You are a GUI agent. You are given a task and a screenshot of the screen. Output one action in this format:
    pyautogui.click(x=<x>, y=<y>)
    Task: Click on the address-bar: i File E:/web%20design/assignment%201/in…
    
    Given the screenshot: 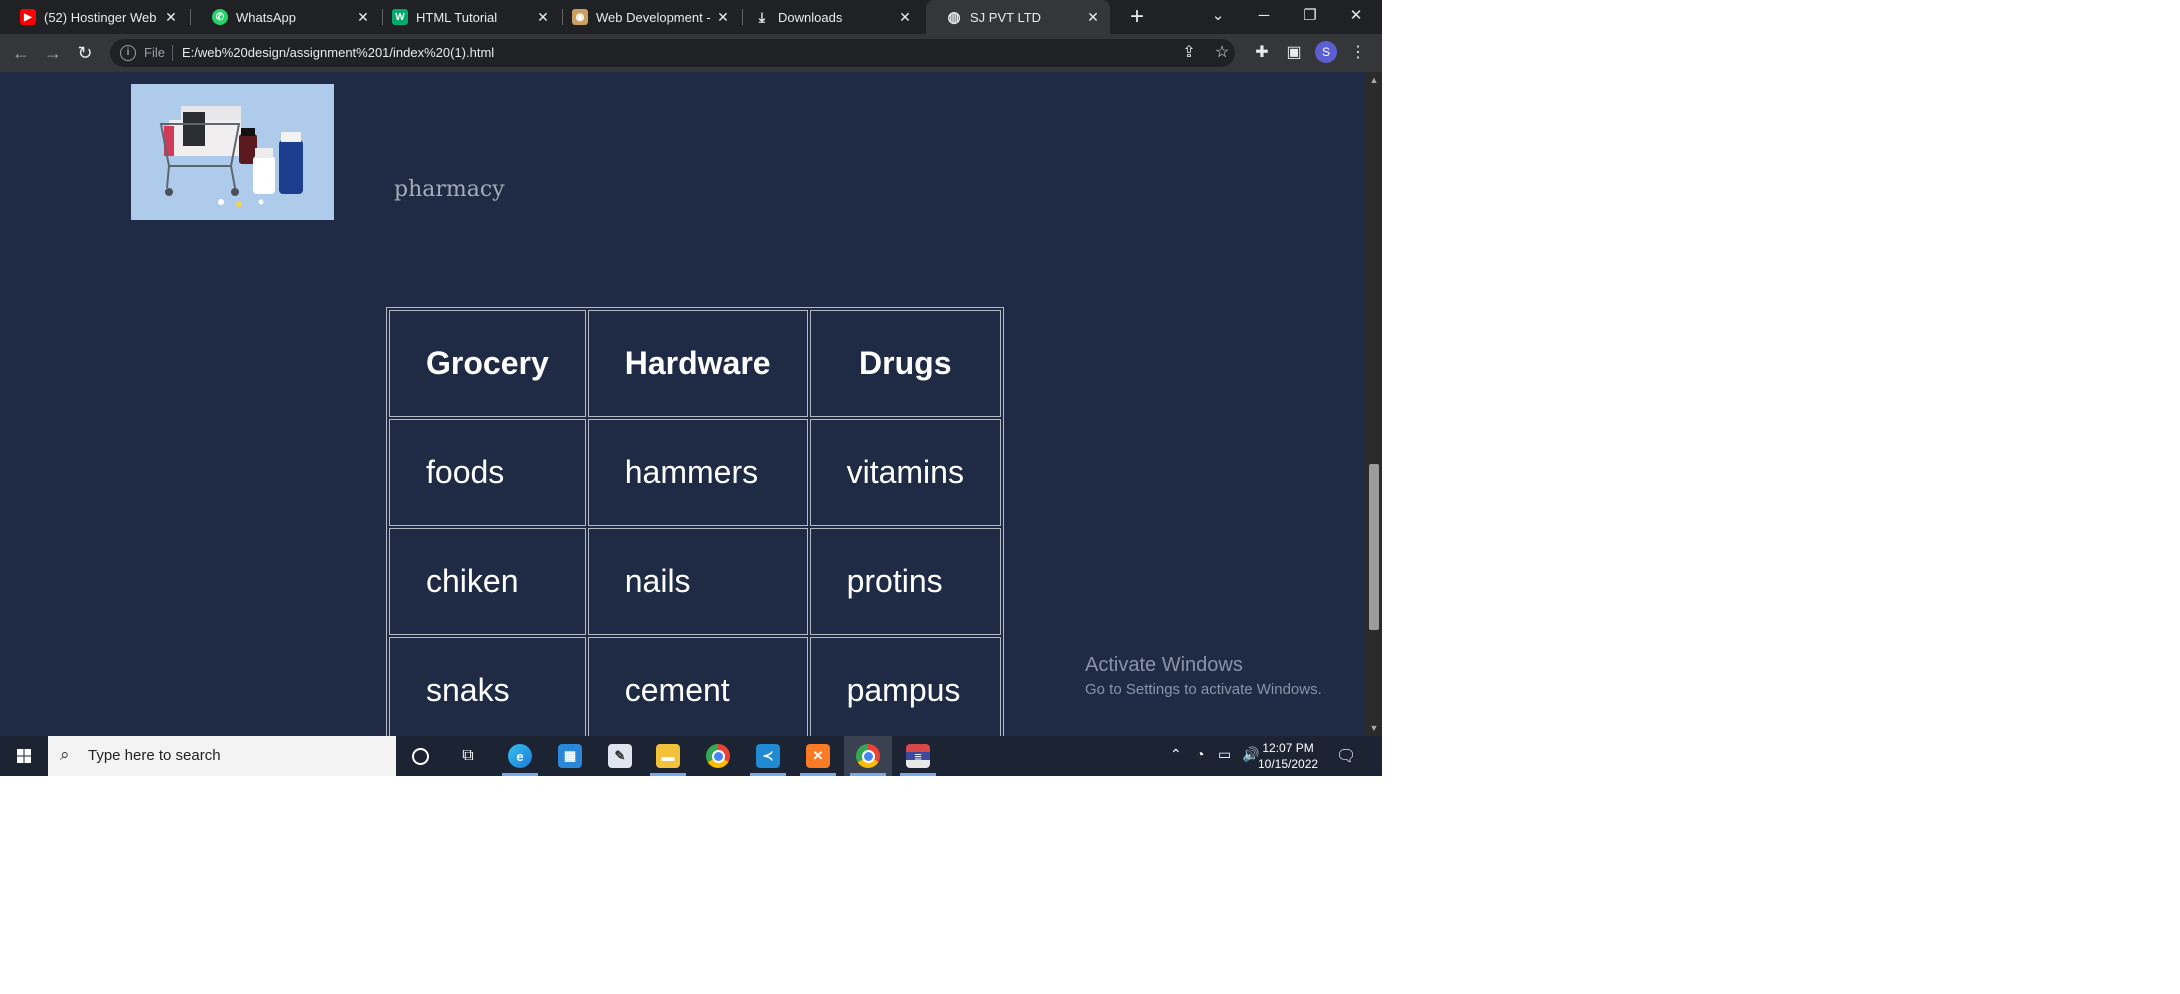 What is the action you would take?
    pyautogui.click(x=672, y=53)
    